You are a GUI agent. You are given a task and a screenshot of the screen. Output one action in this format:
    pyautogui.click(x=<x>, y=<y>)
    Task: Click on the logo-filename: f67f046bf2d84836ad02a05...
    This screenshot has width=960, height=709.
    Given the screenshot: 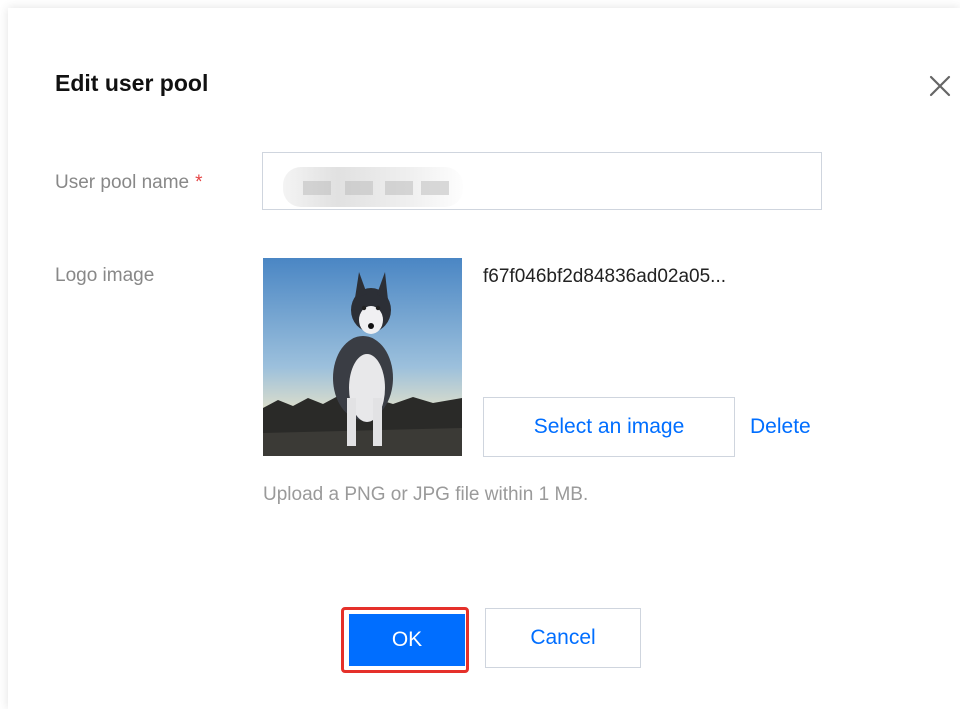 What is the action you would take?
    pyautogui.click(x=605, y=276)
    